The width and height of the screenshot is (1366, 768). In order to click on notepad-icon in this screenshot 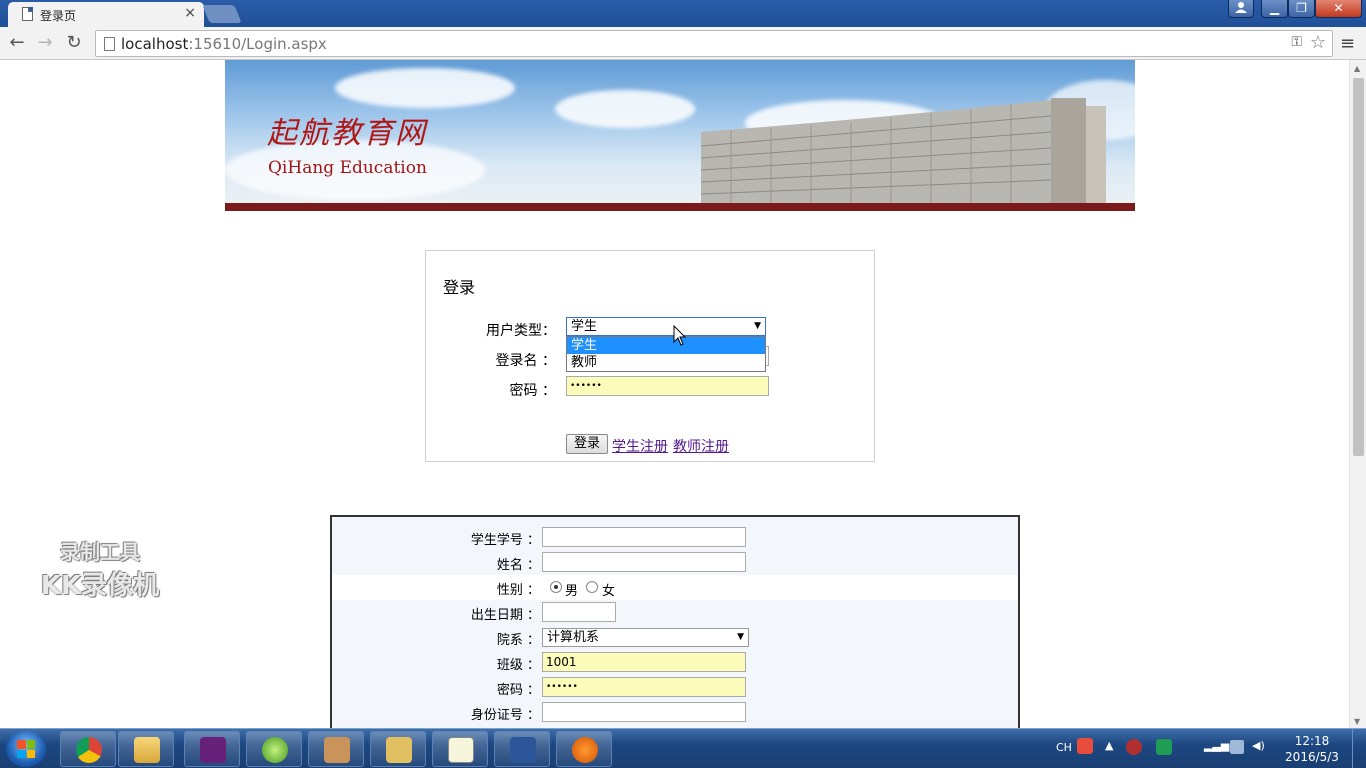, I will do `click(461, 750)`.